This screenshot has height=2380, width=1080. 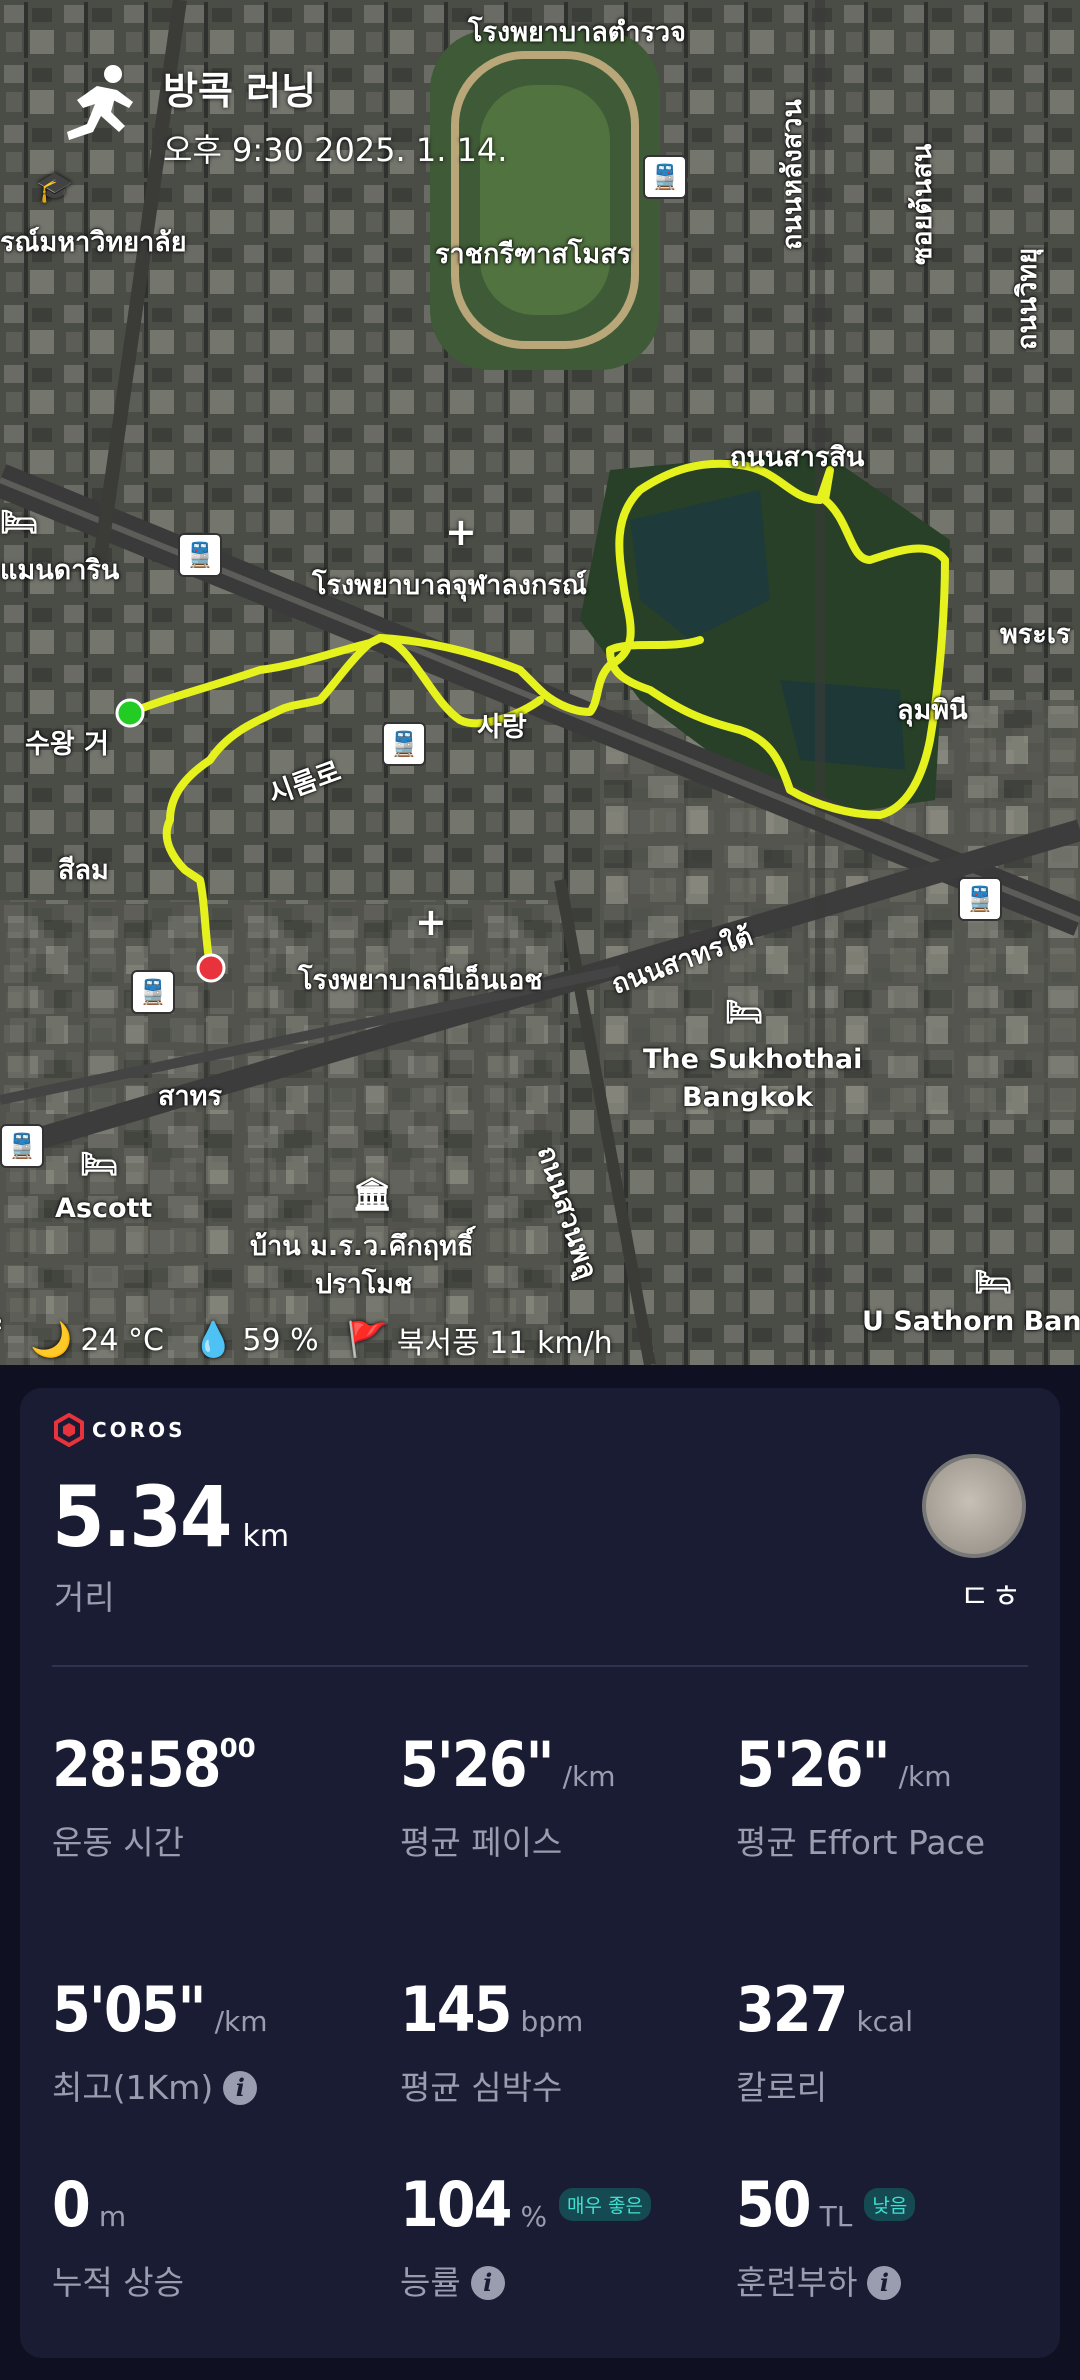 I want to click on brand-logo: COROS, so click(x=119, y=1430).